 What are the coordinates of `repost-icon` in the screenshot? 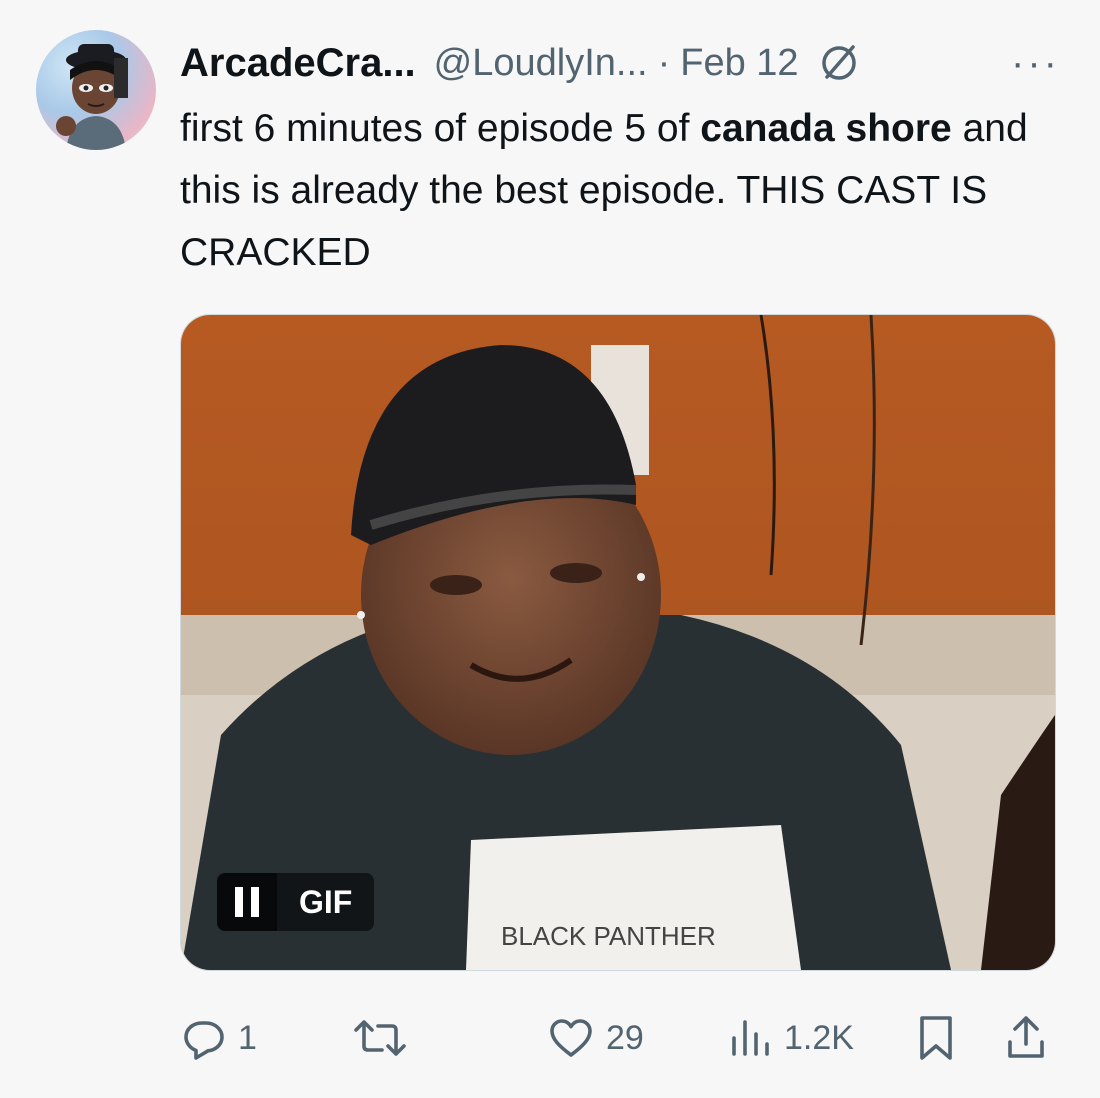 It's located at (380, 1038).